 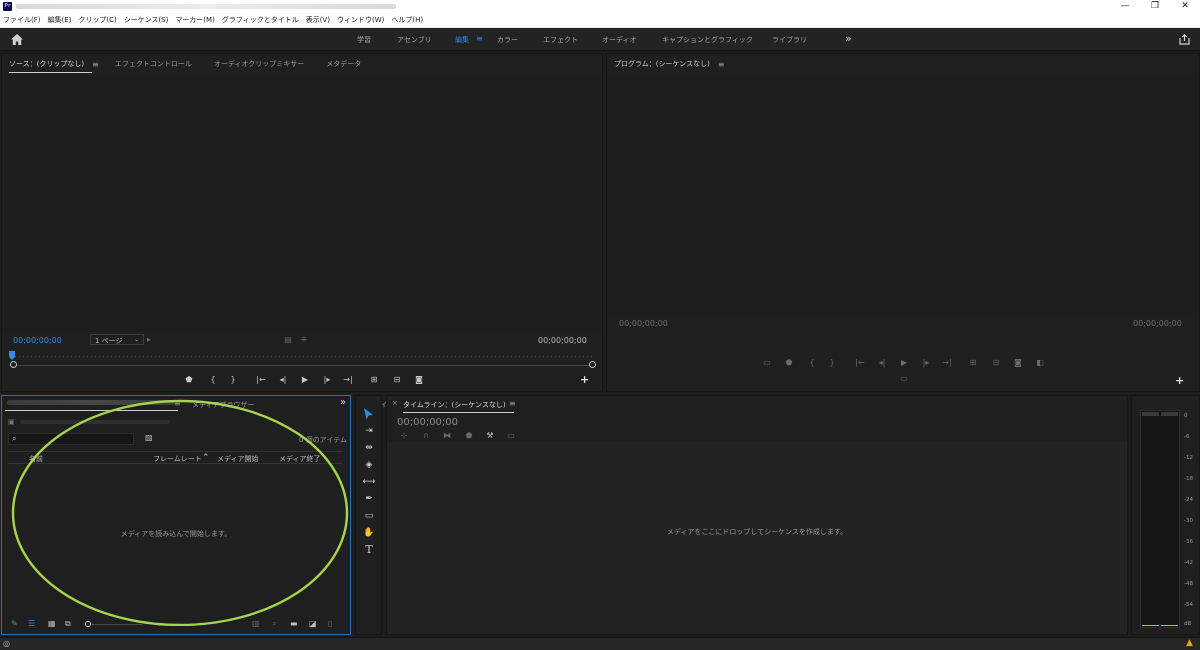 I want to click on write-protect-pencil-icon: ✎, so click(x=14, y=623).